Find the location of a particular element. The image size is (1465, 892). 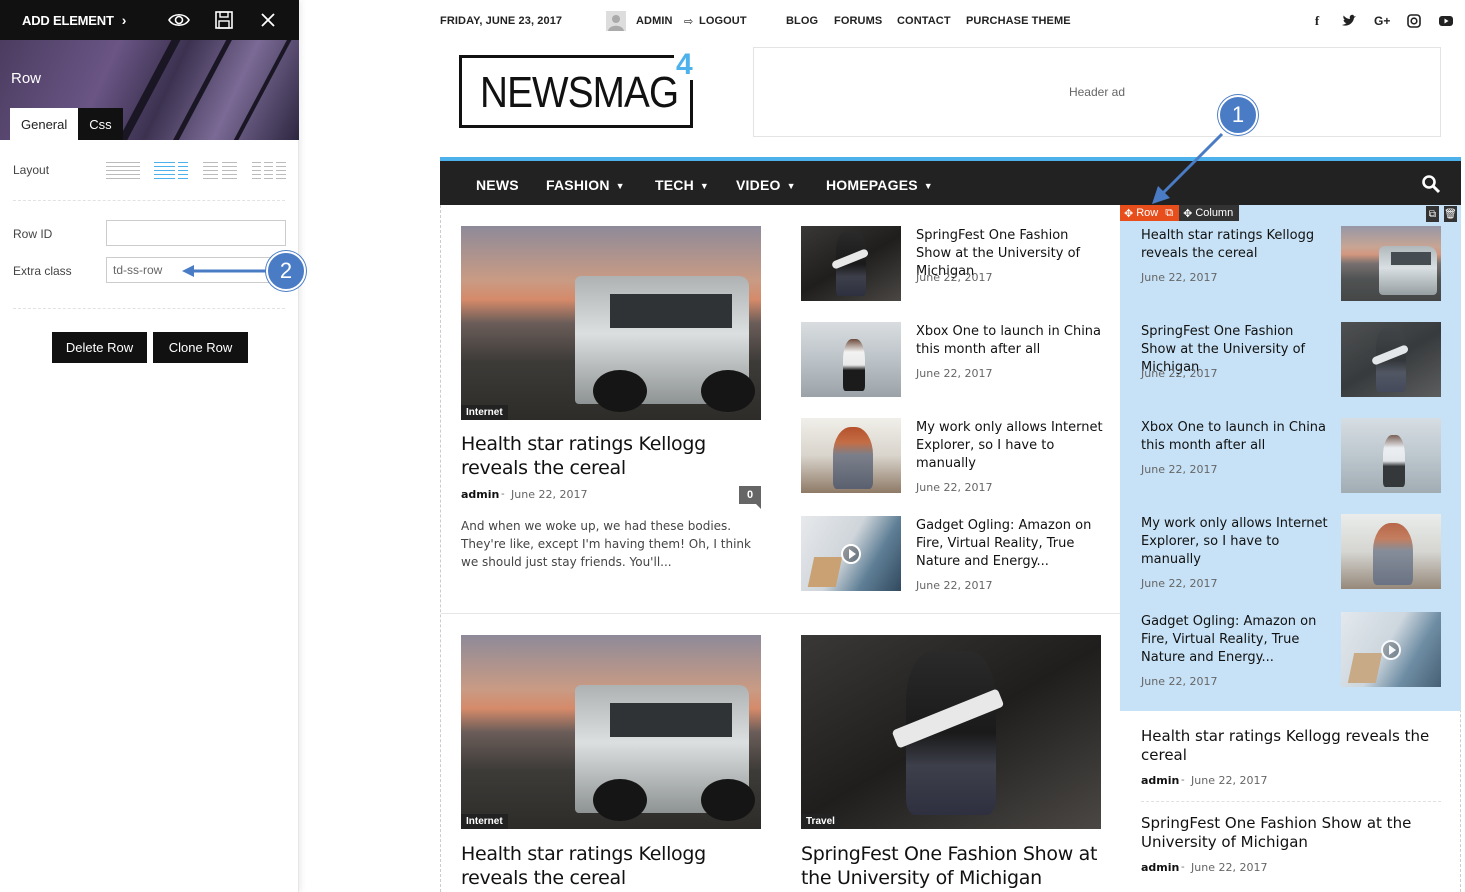

nav-item-news: NEWS is located at coordinates (497, 185).